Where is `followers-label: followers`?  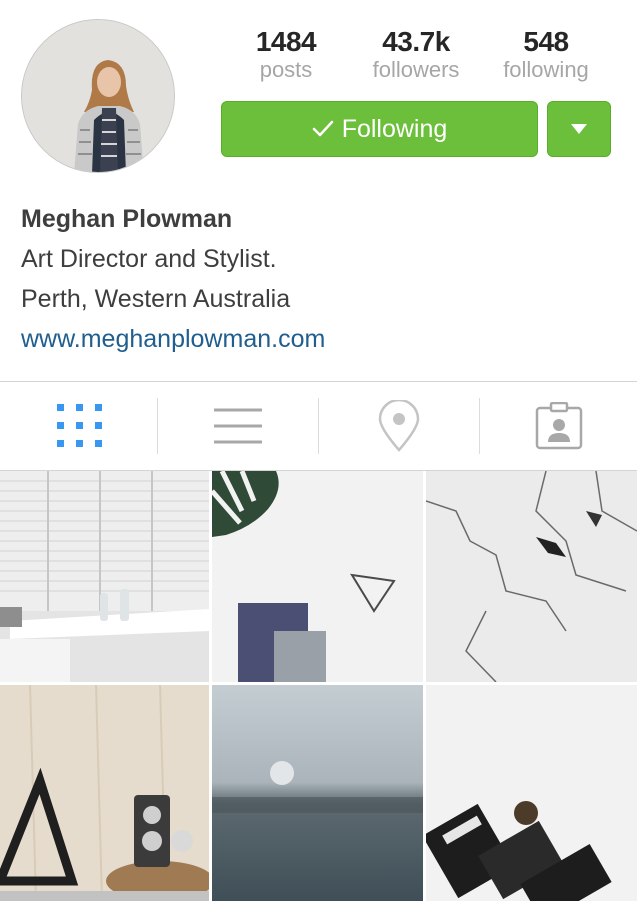 followers-label: followers is located at coordinates (416, 69).